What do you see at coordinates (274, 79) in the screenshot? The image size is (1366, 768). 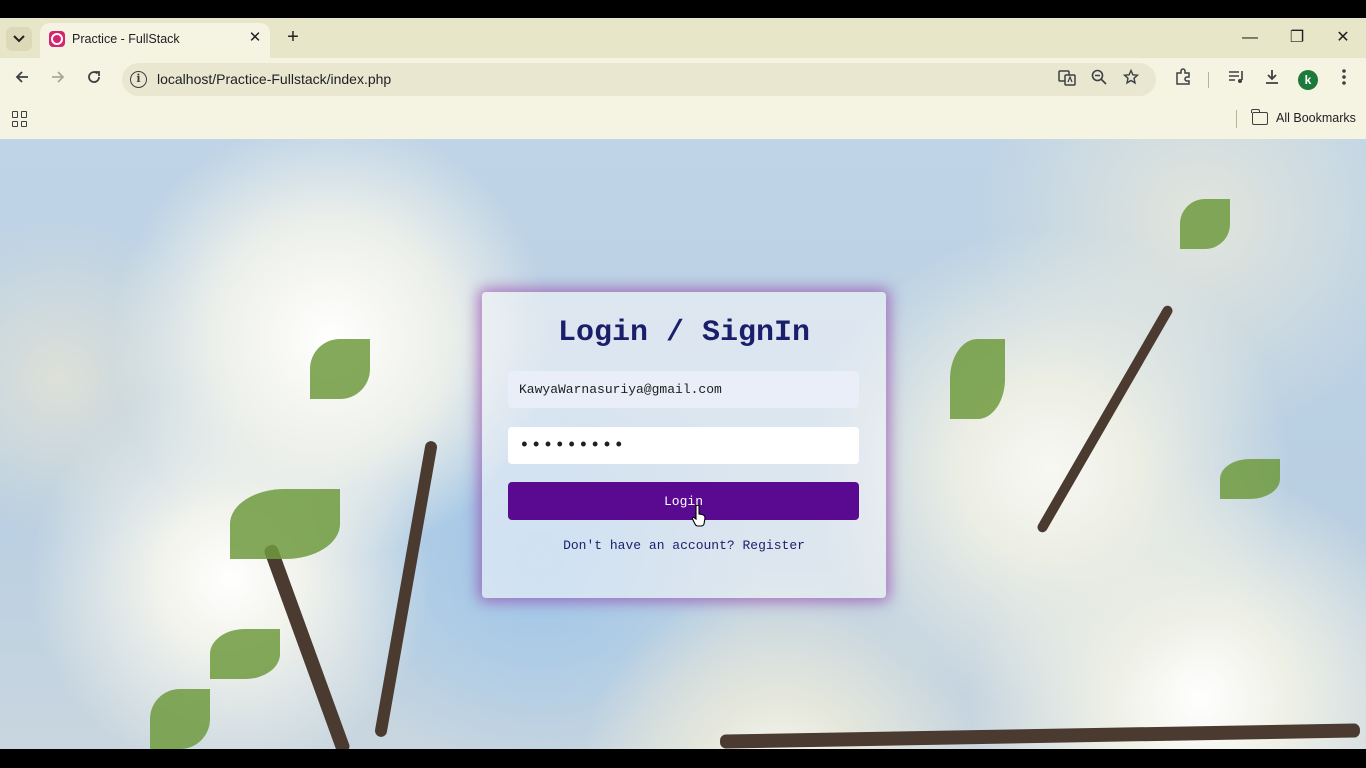 I see `url-text: localhost/Practice-Fullstack/index.php` at bounding box center [274, 79].